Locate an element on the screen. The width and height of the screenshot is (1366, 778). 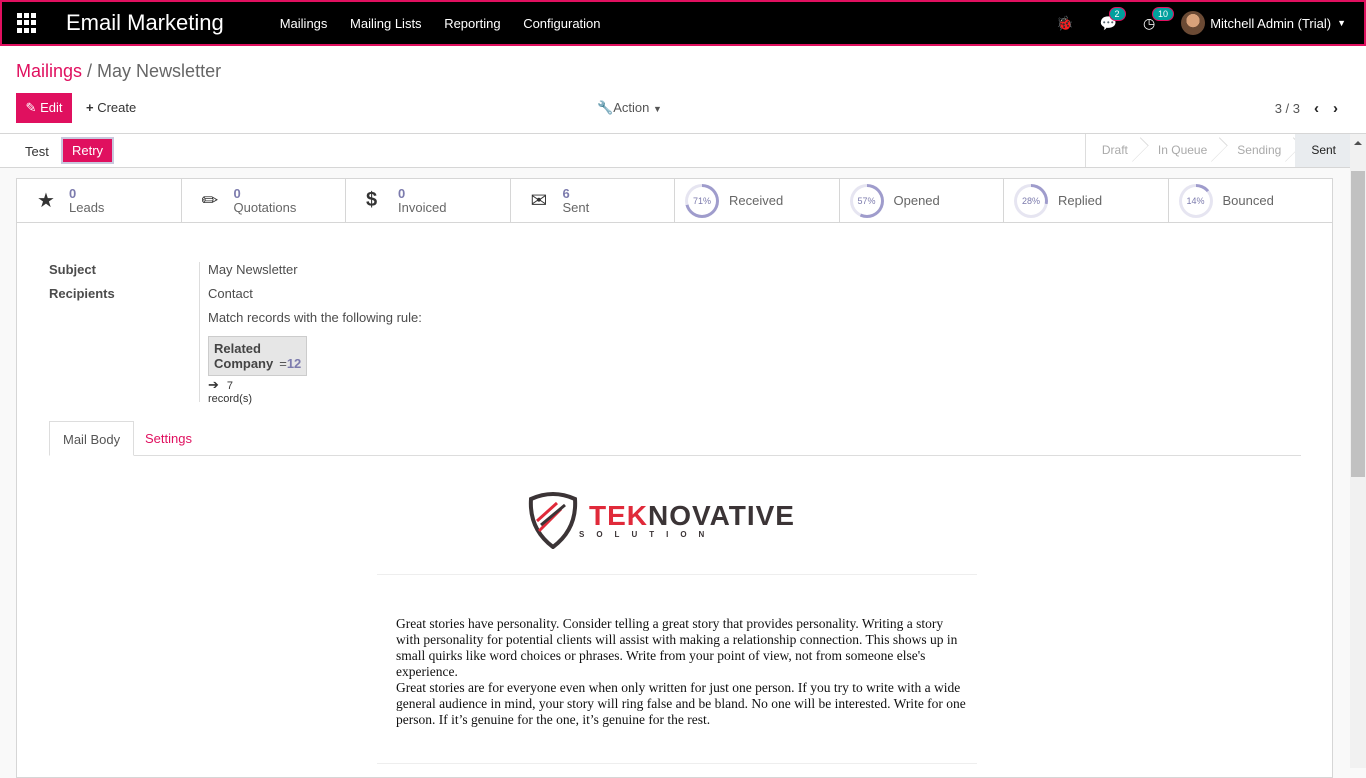
logo-text-red: TEK is located at coordinates (618, 515).